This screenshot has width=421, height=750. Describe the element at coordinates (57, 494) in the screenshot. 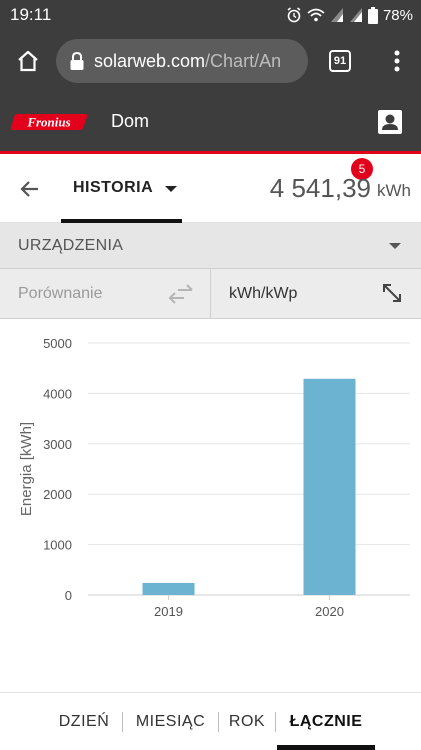

I see `y-tick-label: 2000` at that location.